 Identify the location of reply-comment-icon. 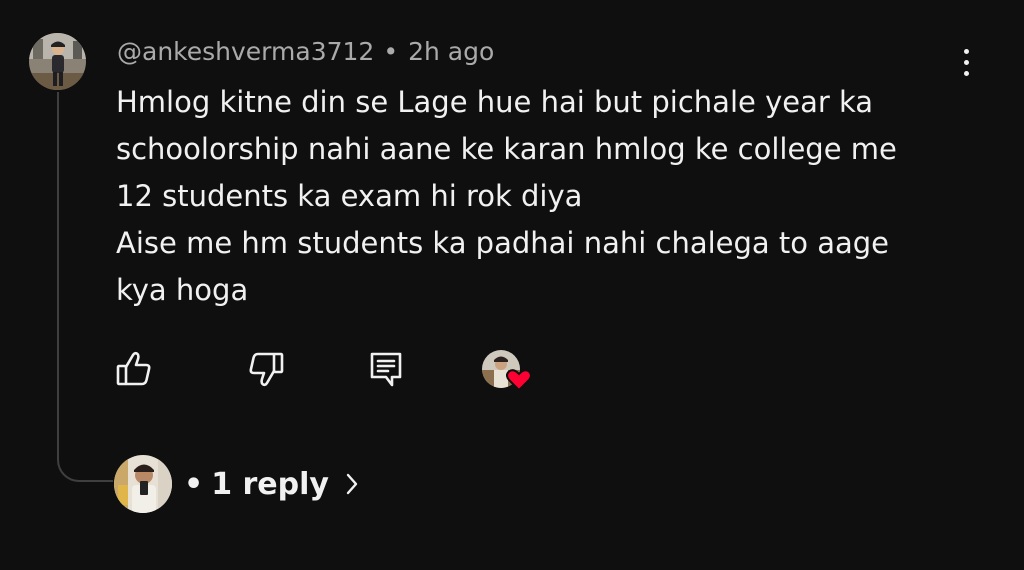
(386, 369).